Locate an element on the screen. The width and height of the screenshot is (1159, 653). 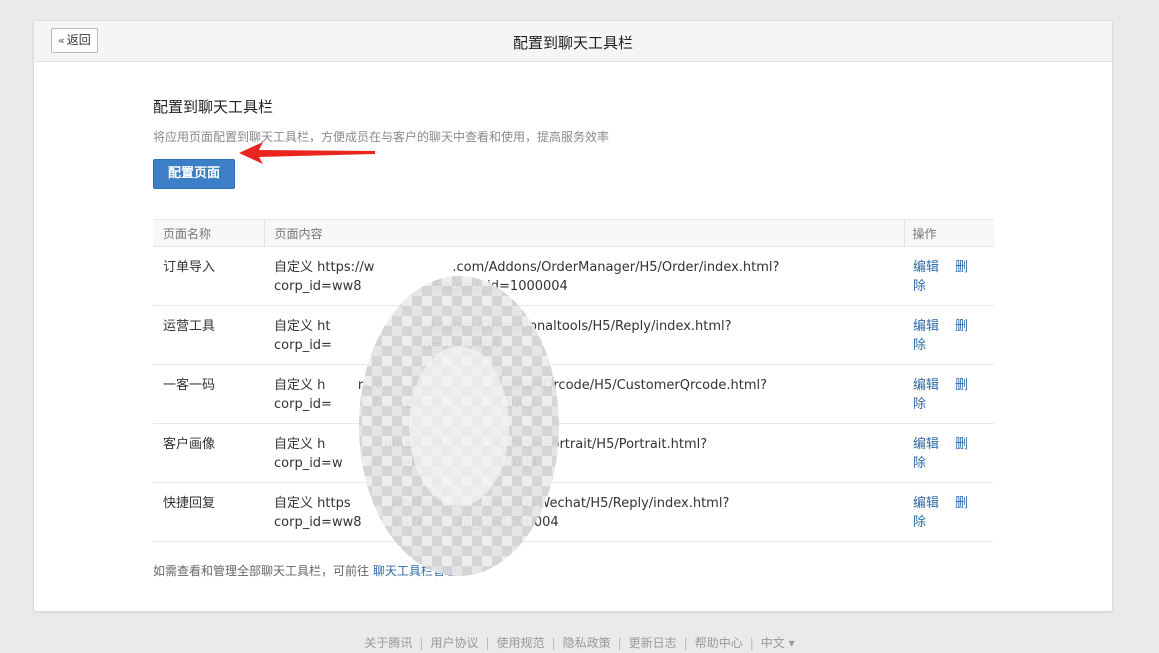
page-name: 一客一码 is located at coordinates (208, 394).